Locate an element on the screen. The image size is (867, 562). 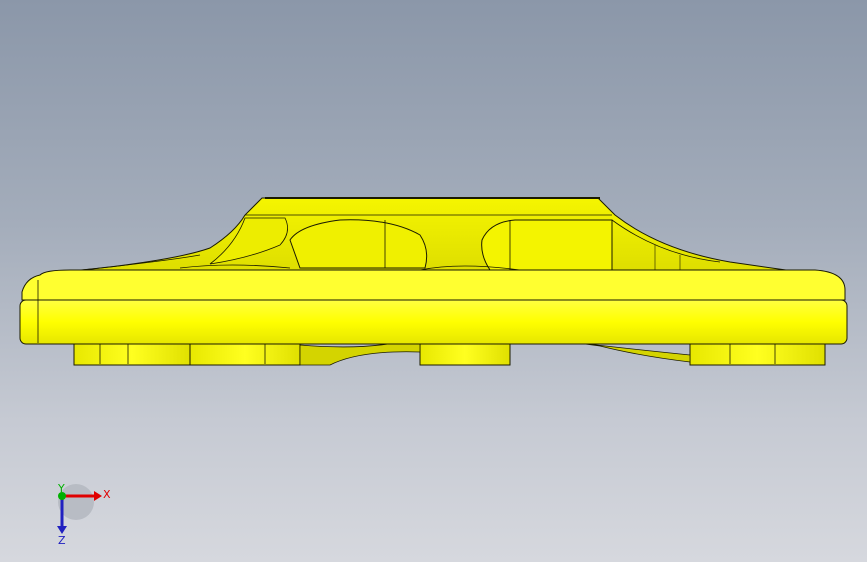
orientation-triad: X Z Y is located at coordinates (84, 514).